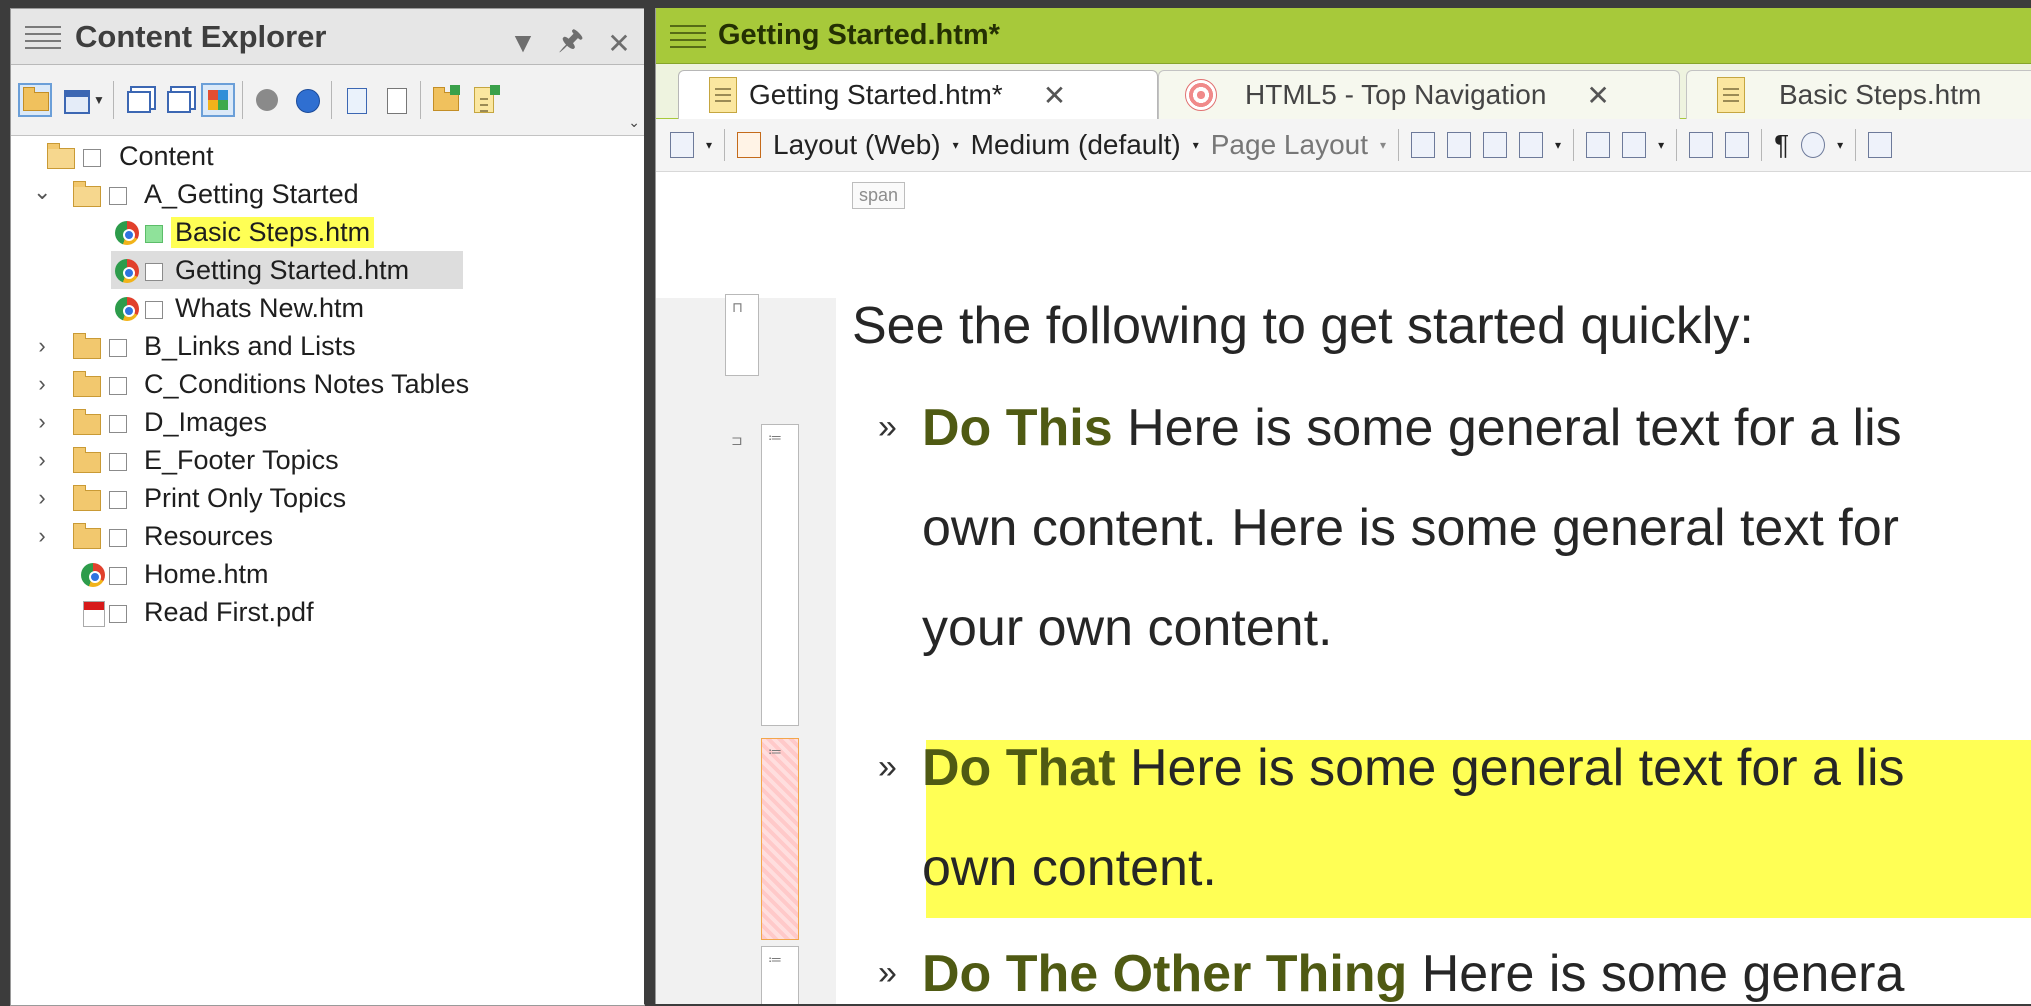 The width and height of the screenshot is (2031, 1006). Describe the element at coordinates (749, 145) in the screenshot. I see `style-picker-icon` at that location.